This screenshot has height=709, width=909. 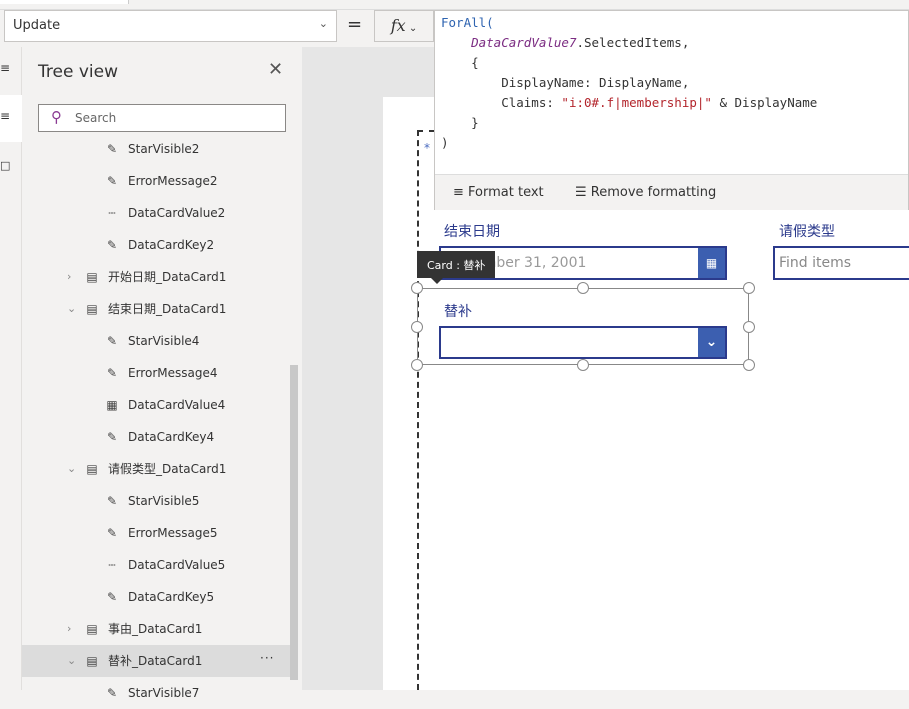 I want to click on tree-item-label: DataCardValue5, so click(x=177, y=565).